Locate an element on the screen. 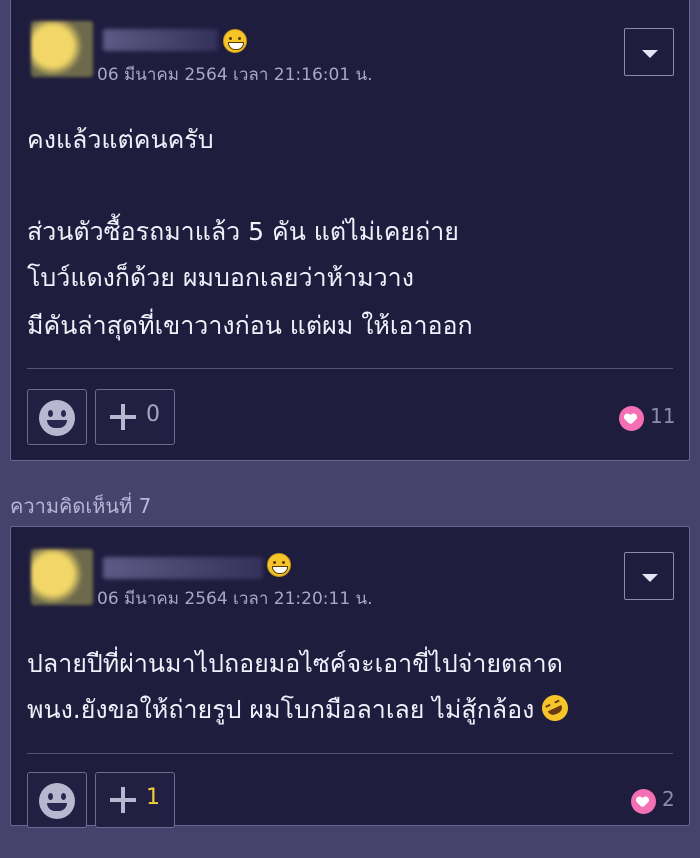 The height and width of the screenshot is (858, 700). plus-vote-count: 1 is located at coordinates (153, 797).